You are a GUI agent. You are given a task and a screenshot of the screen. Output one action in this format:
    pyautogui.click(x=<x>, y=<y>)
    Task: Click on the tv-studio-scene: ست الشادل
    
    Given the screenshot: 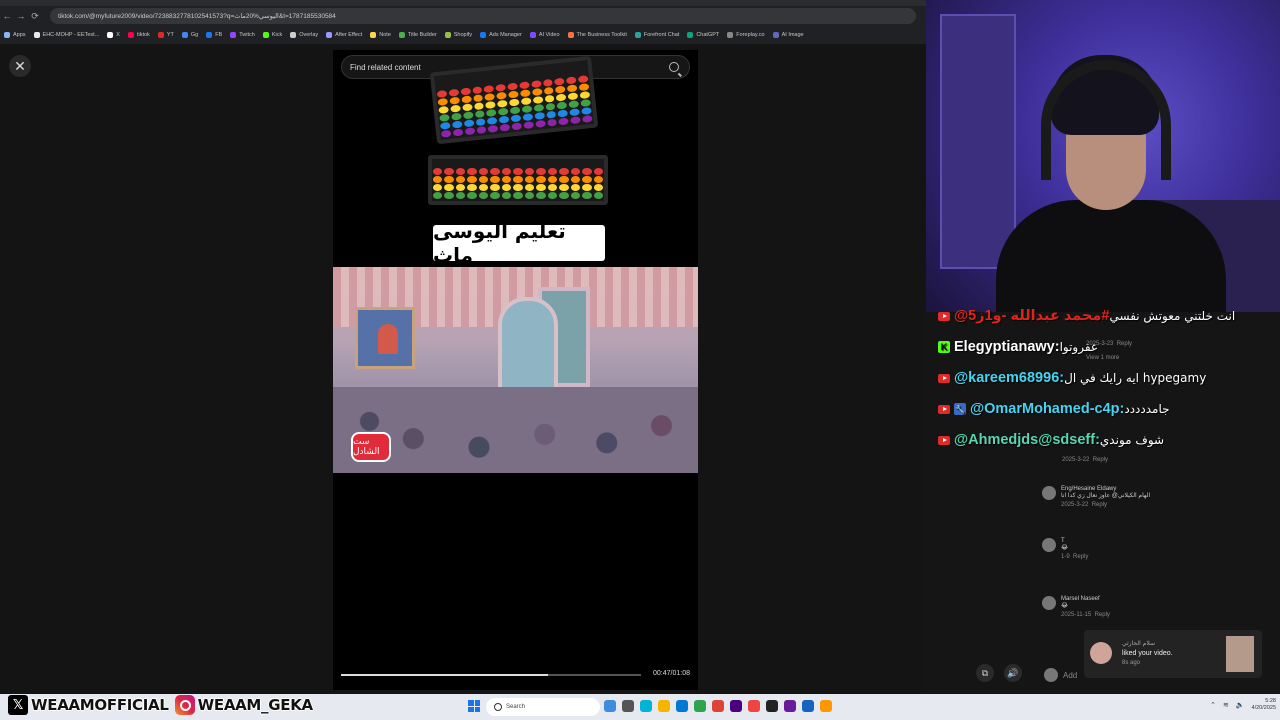 What is the action you would take?
    pyautogui.click(x=515, y=370)
    